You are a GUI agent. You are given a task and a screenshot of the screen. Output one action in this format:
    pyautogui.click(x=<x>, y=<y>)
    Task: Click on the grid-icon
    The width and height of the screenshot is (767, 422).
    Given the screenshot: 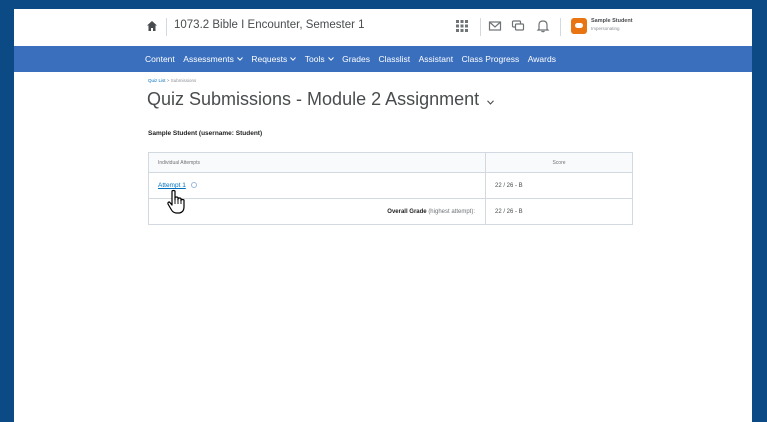 What is the action you would take?
    pyautogui.click(x=462, y=26)
    